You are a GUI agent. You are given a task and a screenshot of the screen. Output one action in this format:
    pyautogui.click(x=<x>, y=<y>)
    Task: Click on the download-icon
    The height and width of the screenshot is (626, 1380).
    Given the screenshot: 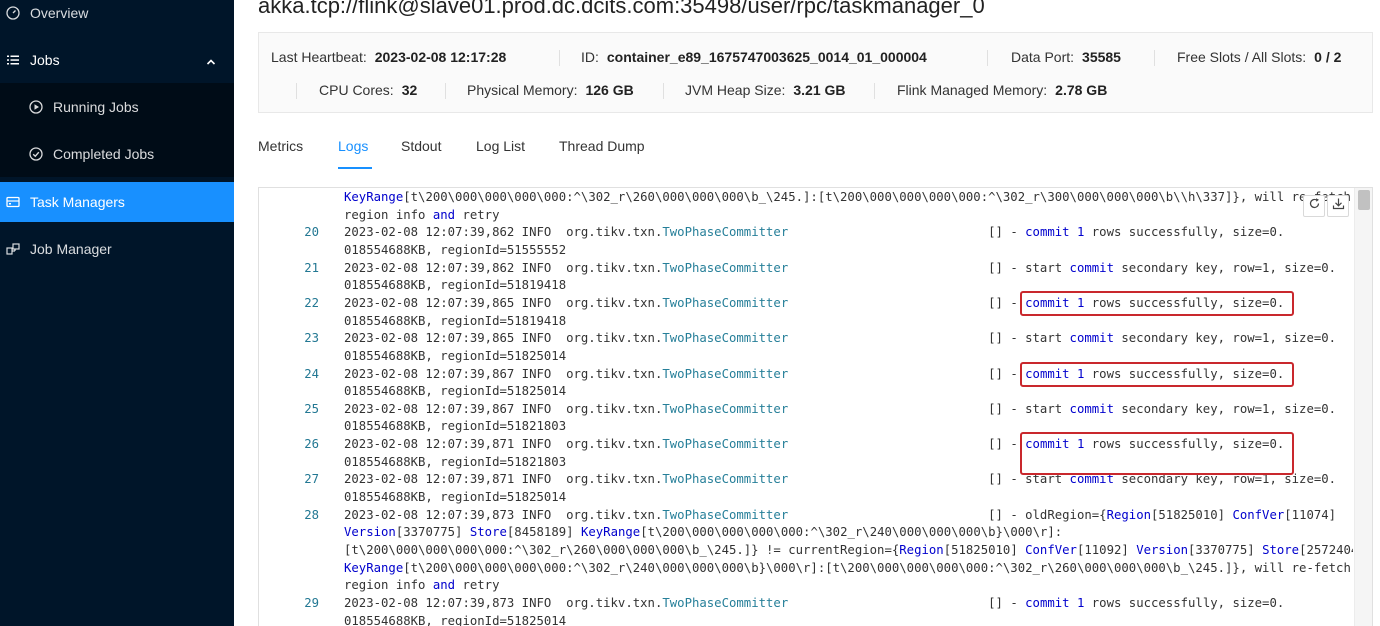 What is the action you would take?
    pyautogui.click(x=1338, y=206)
    